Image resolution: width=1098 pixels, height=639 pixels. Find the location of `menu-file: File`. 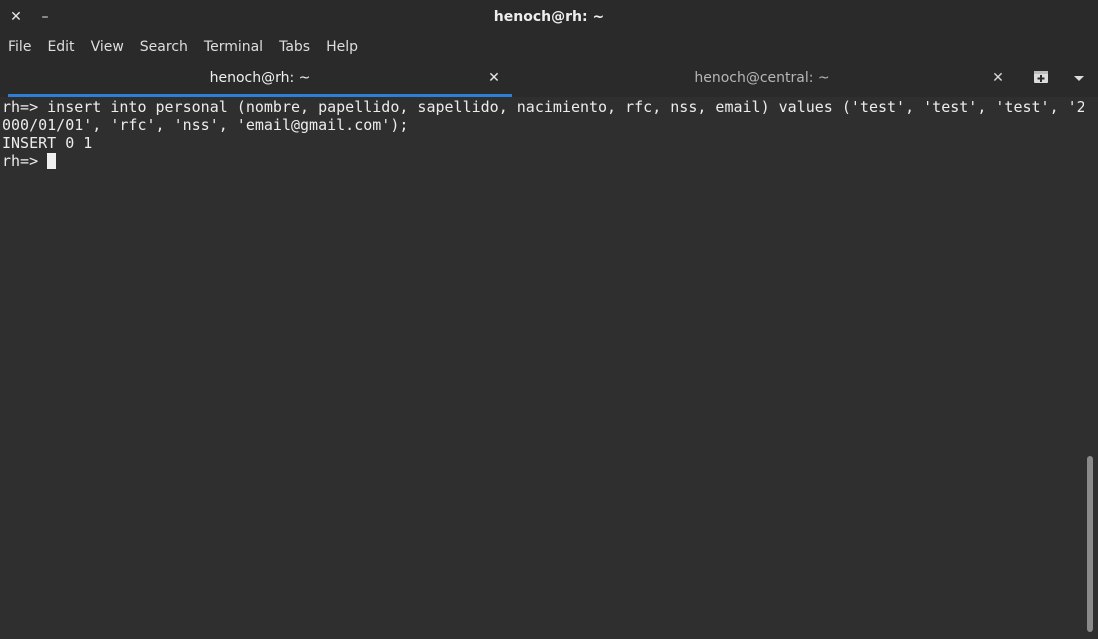

menu-file: File is located at coordinates (19, 47).